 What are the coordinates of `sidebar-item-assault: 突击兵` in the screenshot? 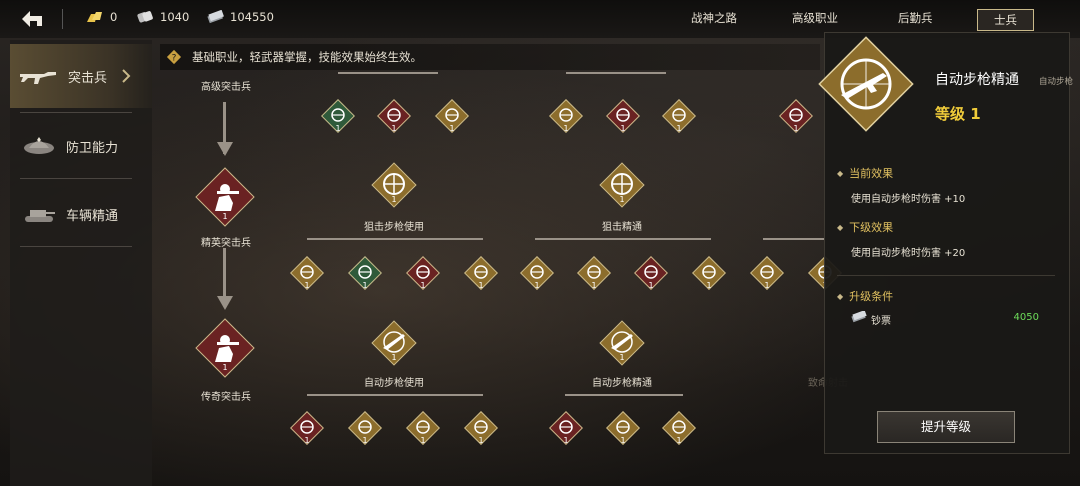 It's located at (81, 76).